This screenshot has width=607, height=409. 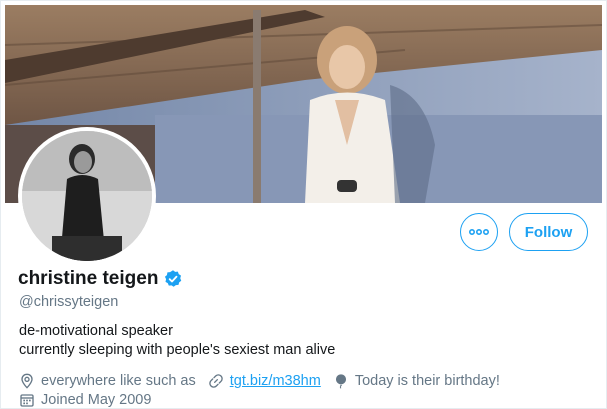 I want to click on display-name: christine teigen, so click(x=88, y=278).